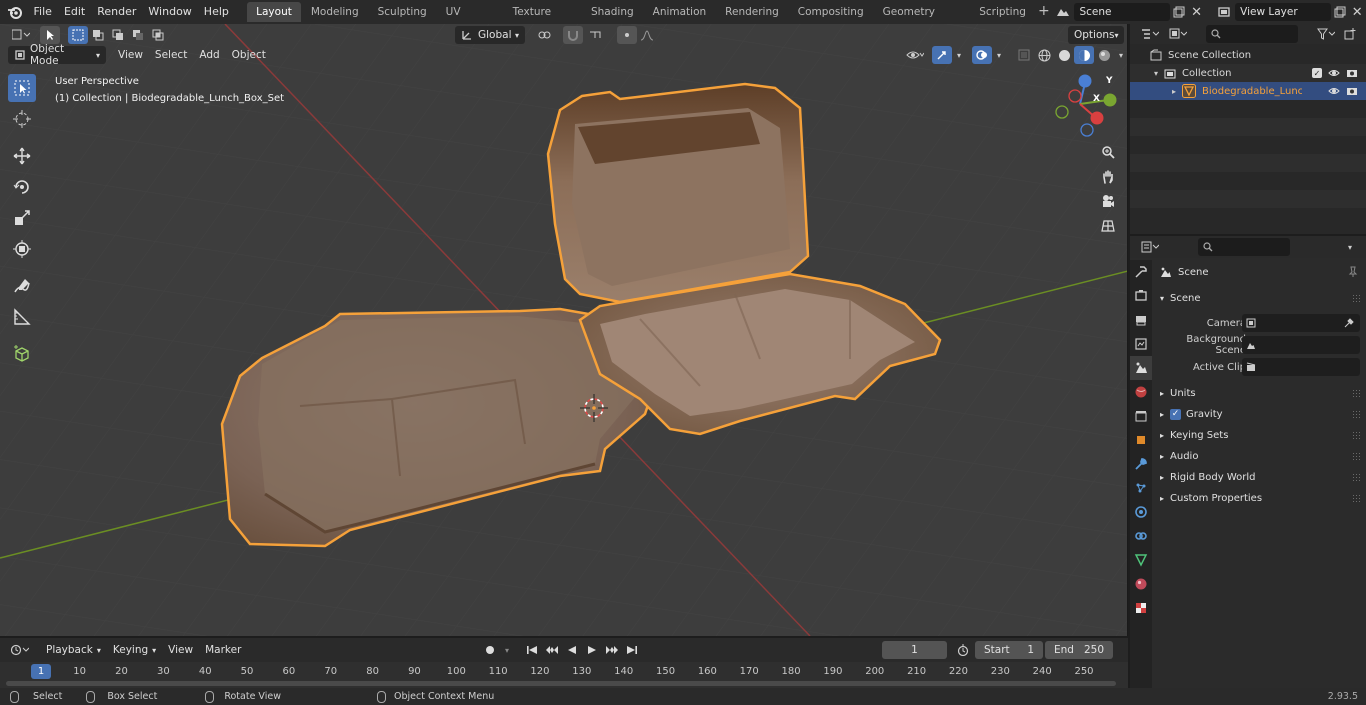  I want to click on rotate-tool-icon, so click(22, 187).